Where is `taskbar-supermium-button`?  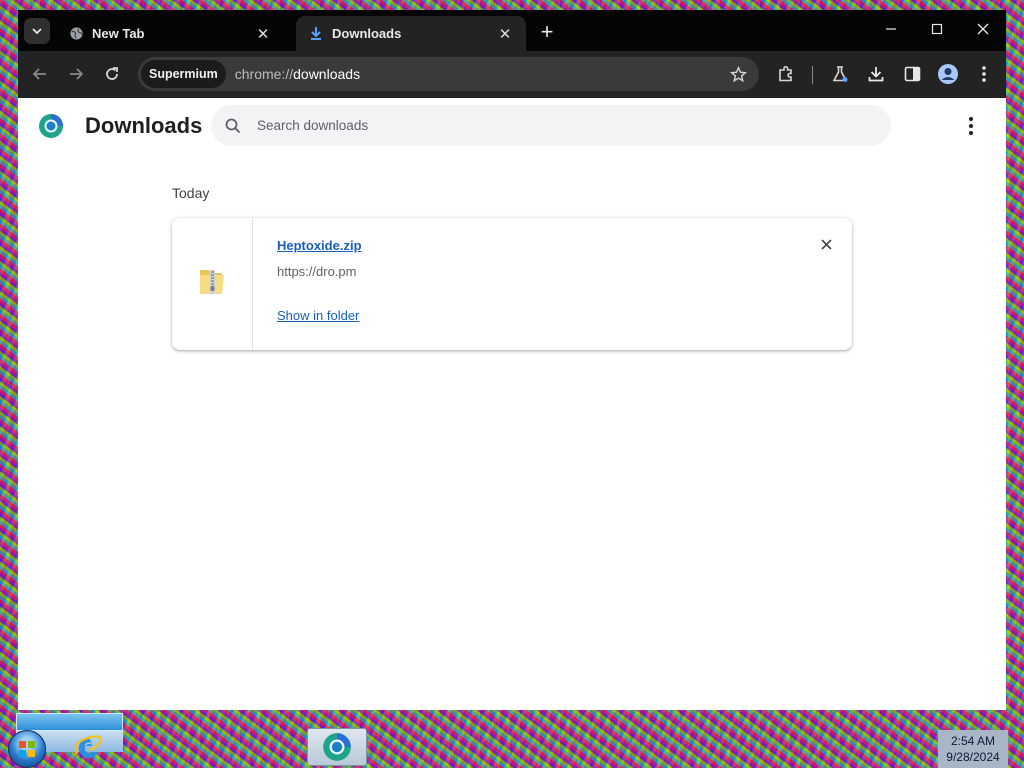 taskbar-supermium-button is located at coordinates (337, 747).